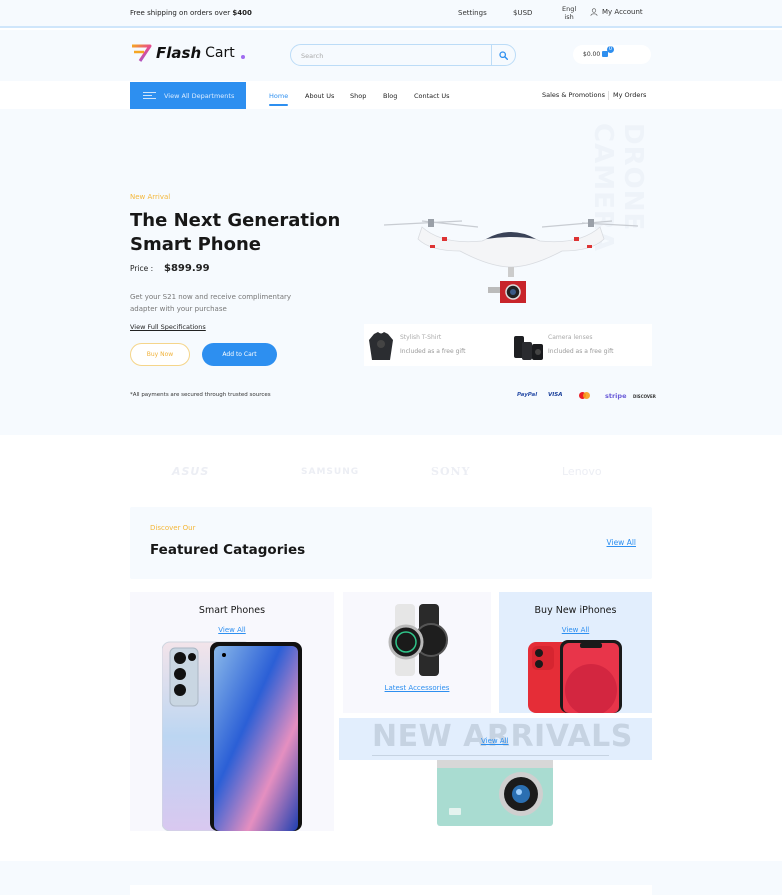 The image size is (782, 895). What do you see at coordinates (629, 95) in the screenshot?
I see `nav-my-orders: My Orders` at bounding box center [629, 95].